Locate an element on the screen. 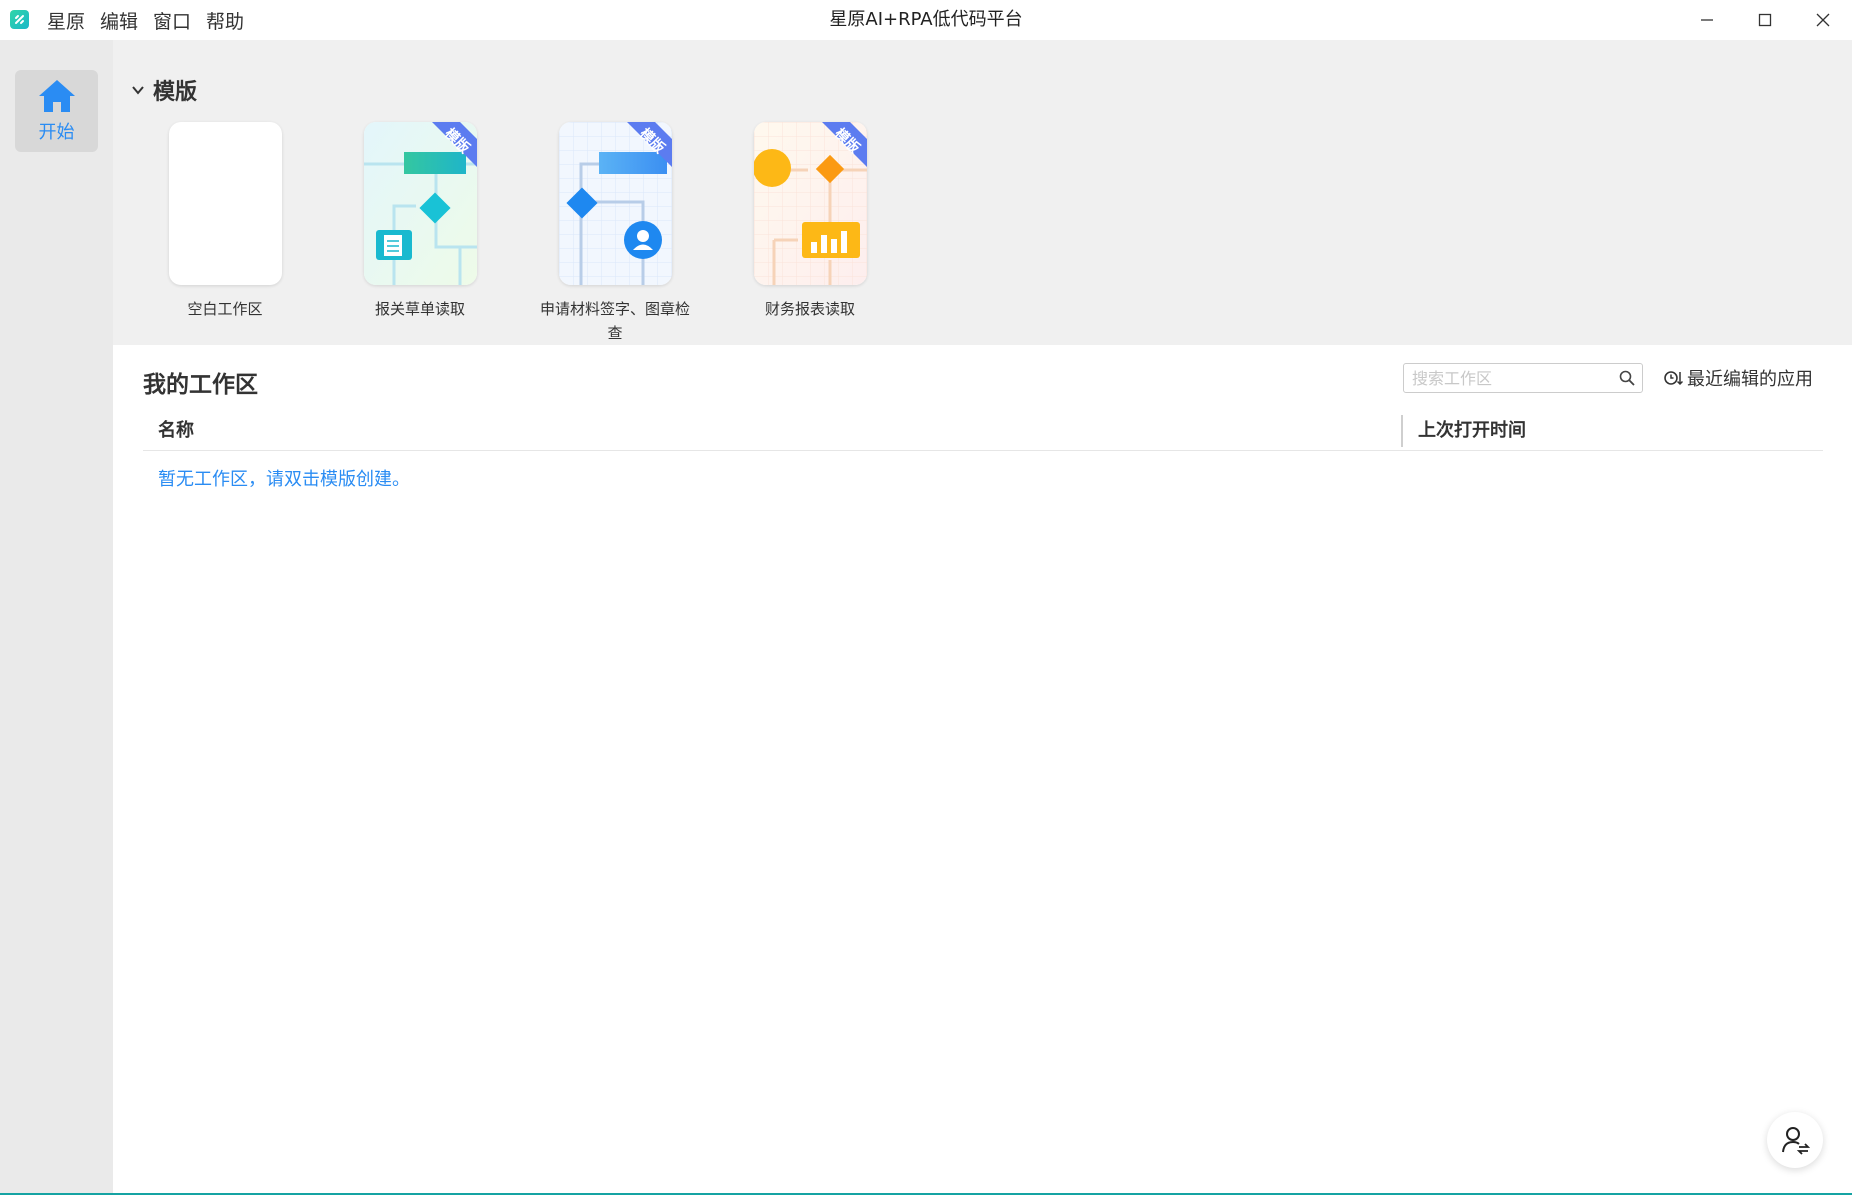 This screenshot has height=1195, width=1852. sort-recent-button: 最近编辑的应用 is located at coordinates (1738, 378).